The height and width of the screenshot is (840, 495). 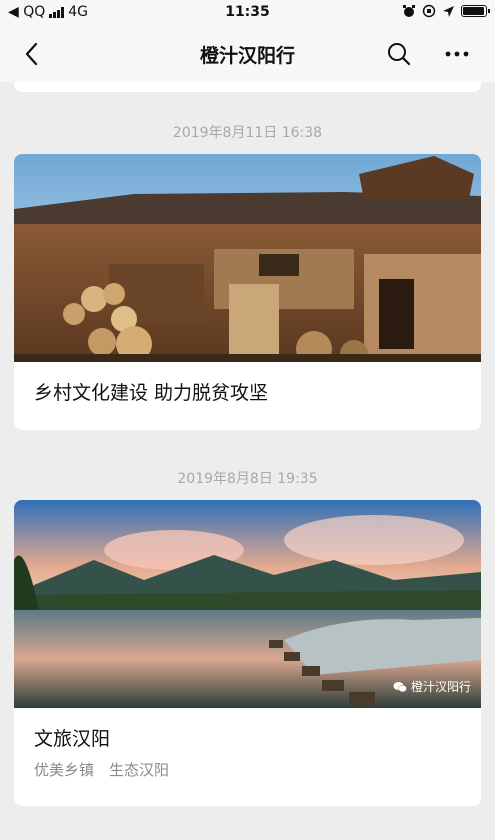 I want to click on wechat-icon, so click(x=400, y=686).